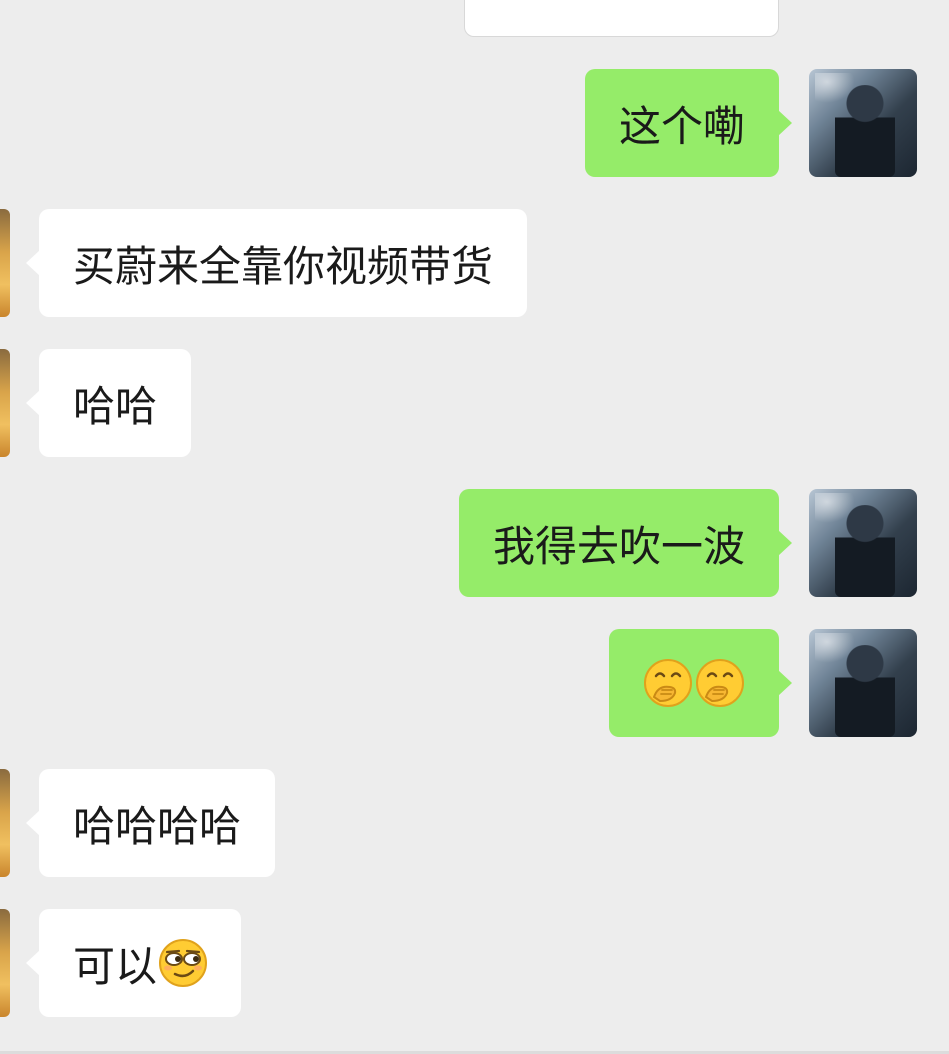  What do you see at coordinates (183, 963) in the screenshot?
I see `smirk-emoji-icon` at bounding box center [183, 963].